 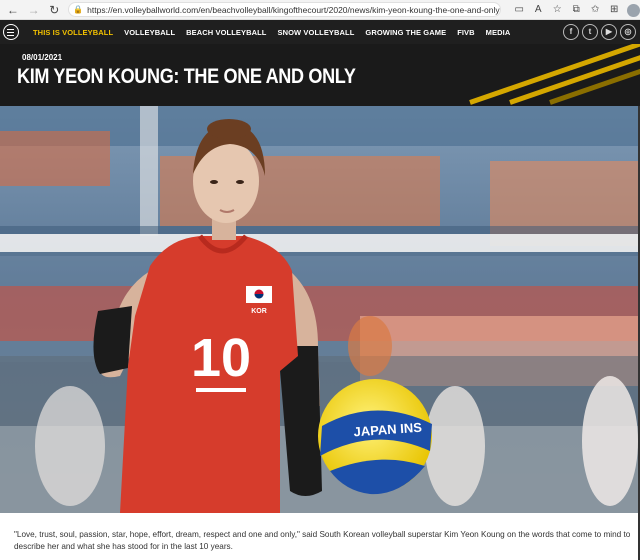 What do you see at coordinates (149, 32) in the screenshot?
I see `nav-volleyball: VOLLEYBALL` at bounding box center [149, 32].